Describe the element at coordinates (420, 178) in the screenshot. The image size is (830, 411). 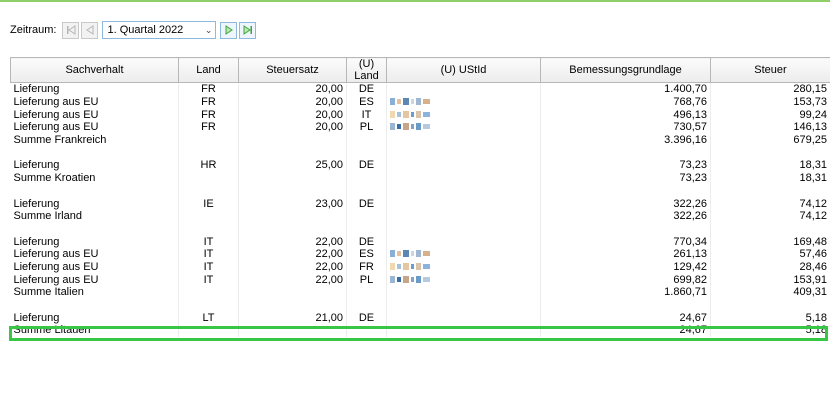
I see `table-row: Summe Kroatien 73,23 18,31` at that location.